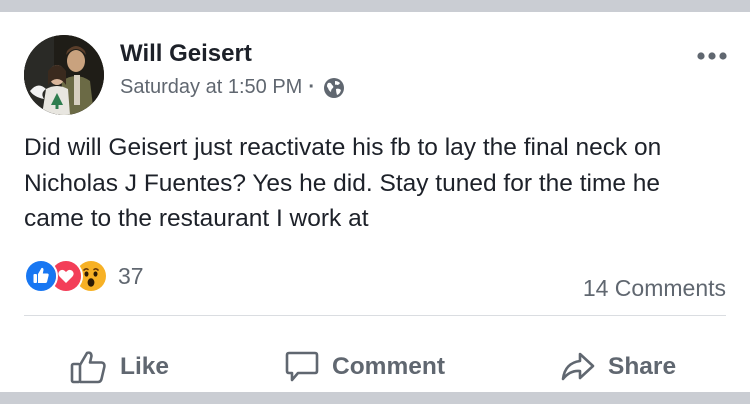 This screenshot has width=750, height=404. I want to click on reaction-count: 37, so click(131, 275).